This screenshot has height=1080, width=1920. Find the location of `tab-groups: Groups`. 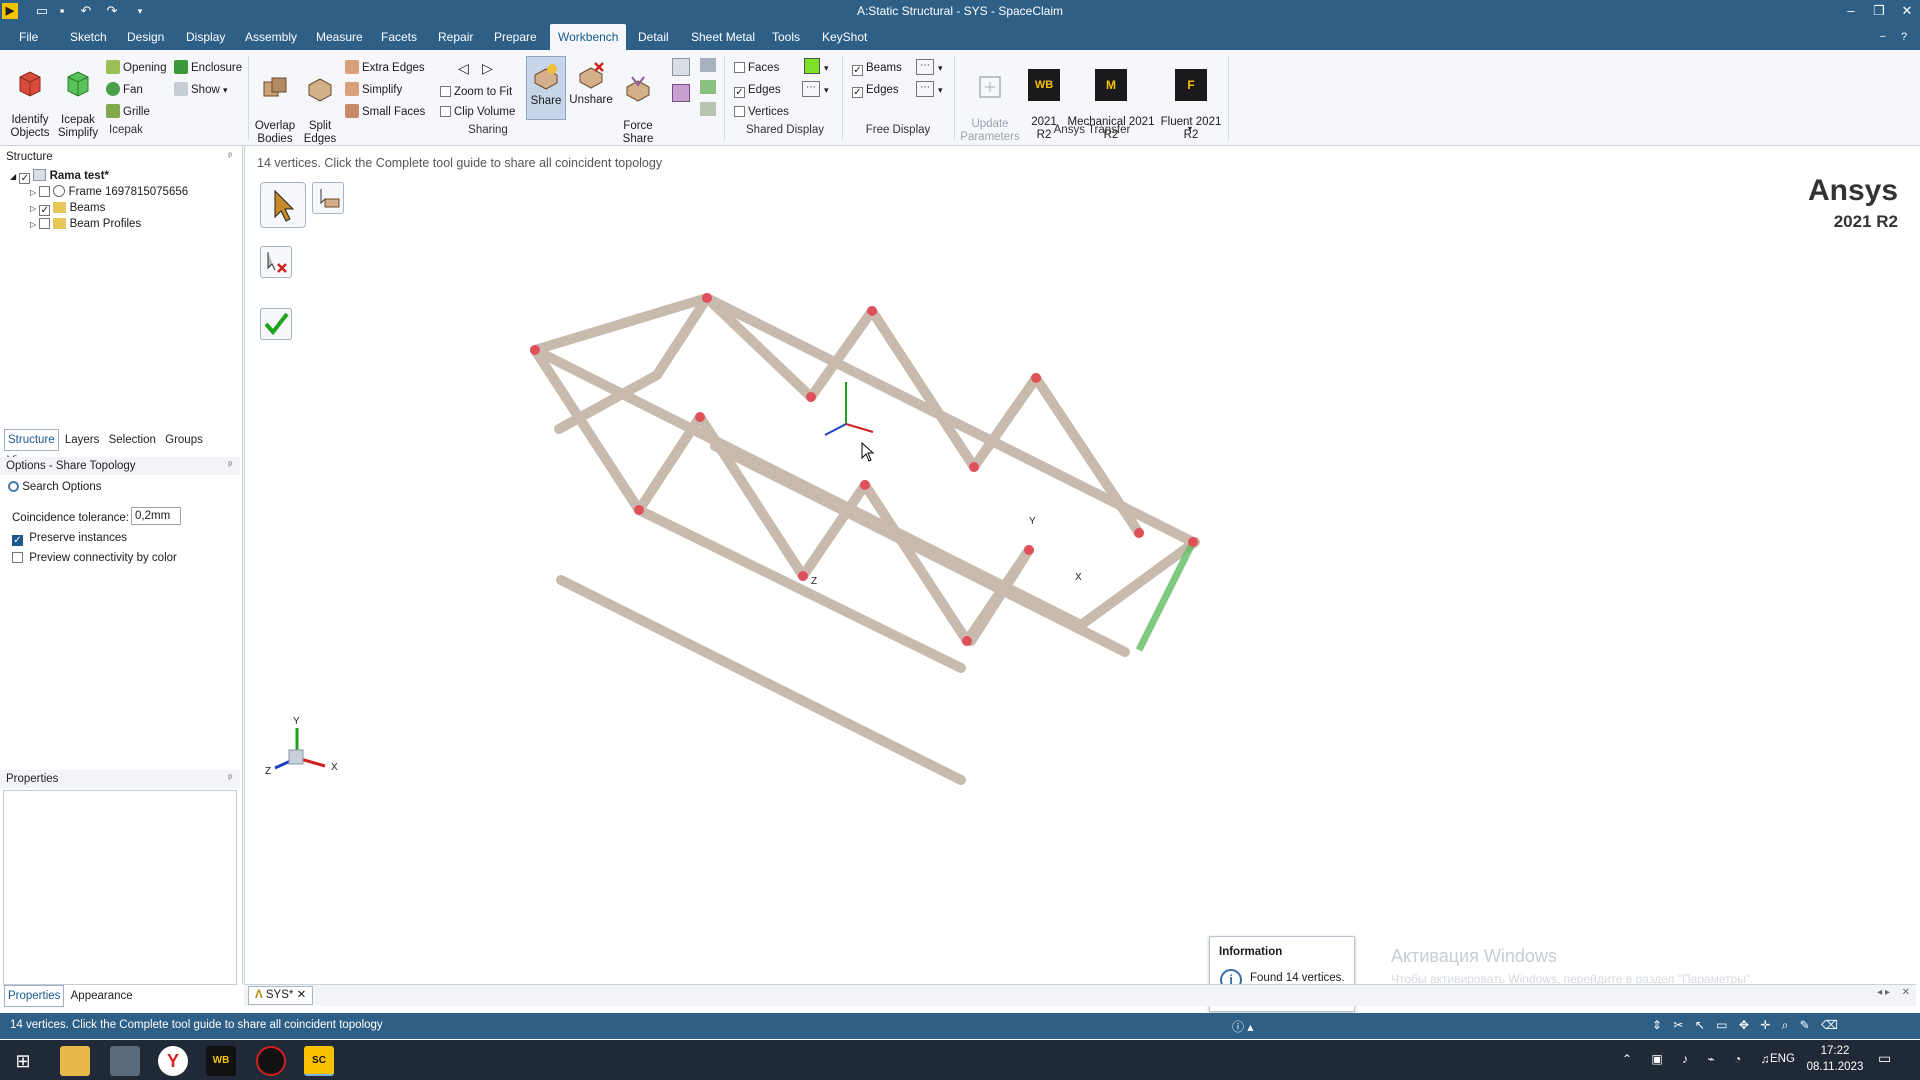

tab-groups: Groups is located at coordinates (184, 440).